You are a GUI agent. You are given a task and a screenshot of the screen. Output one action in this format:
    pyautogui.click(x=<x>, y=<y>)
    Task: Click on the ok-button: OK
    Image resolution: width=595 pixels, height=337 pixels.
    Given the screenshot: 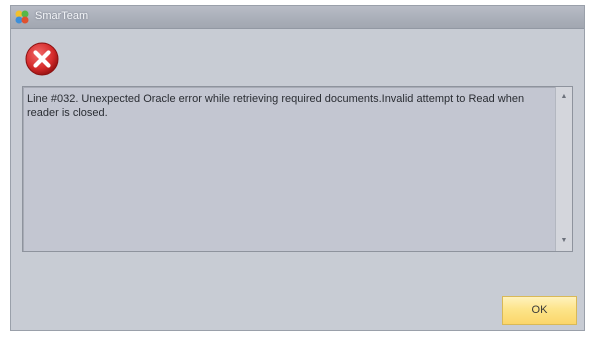 What is the action you would take?
    pyautogui.click(x=539, y=310)
    